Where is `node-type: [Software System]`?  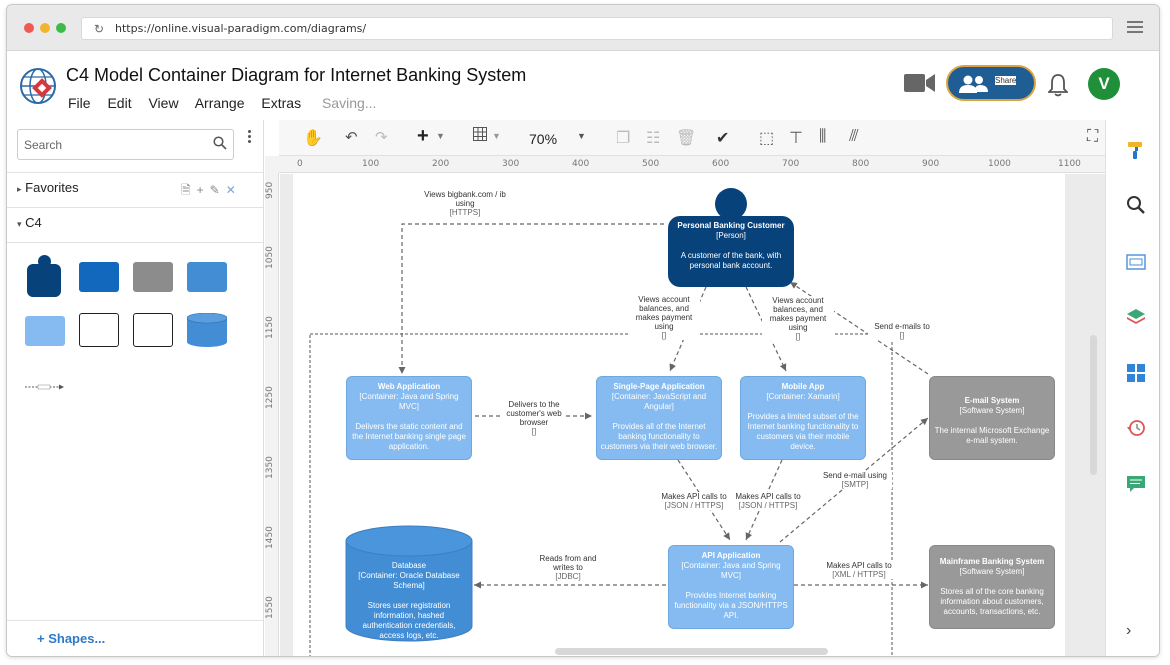 node-type: [Software System] is located at coordinates (992, 571).